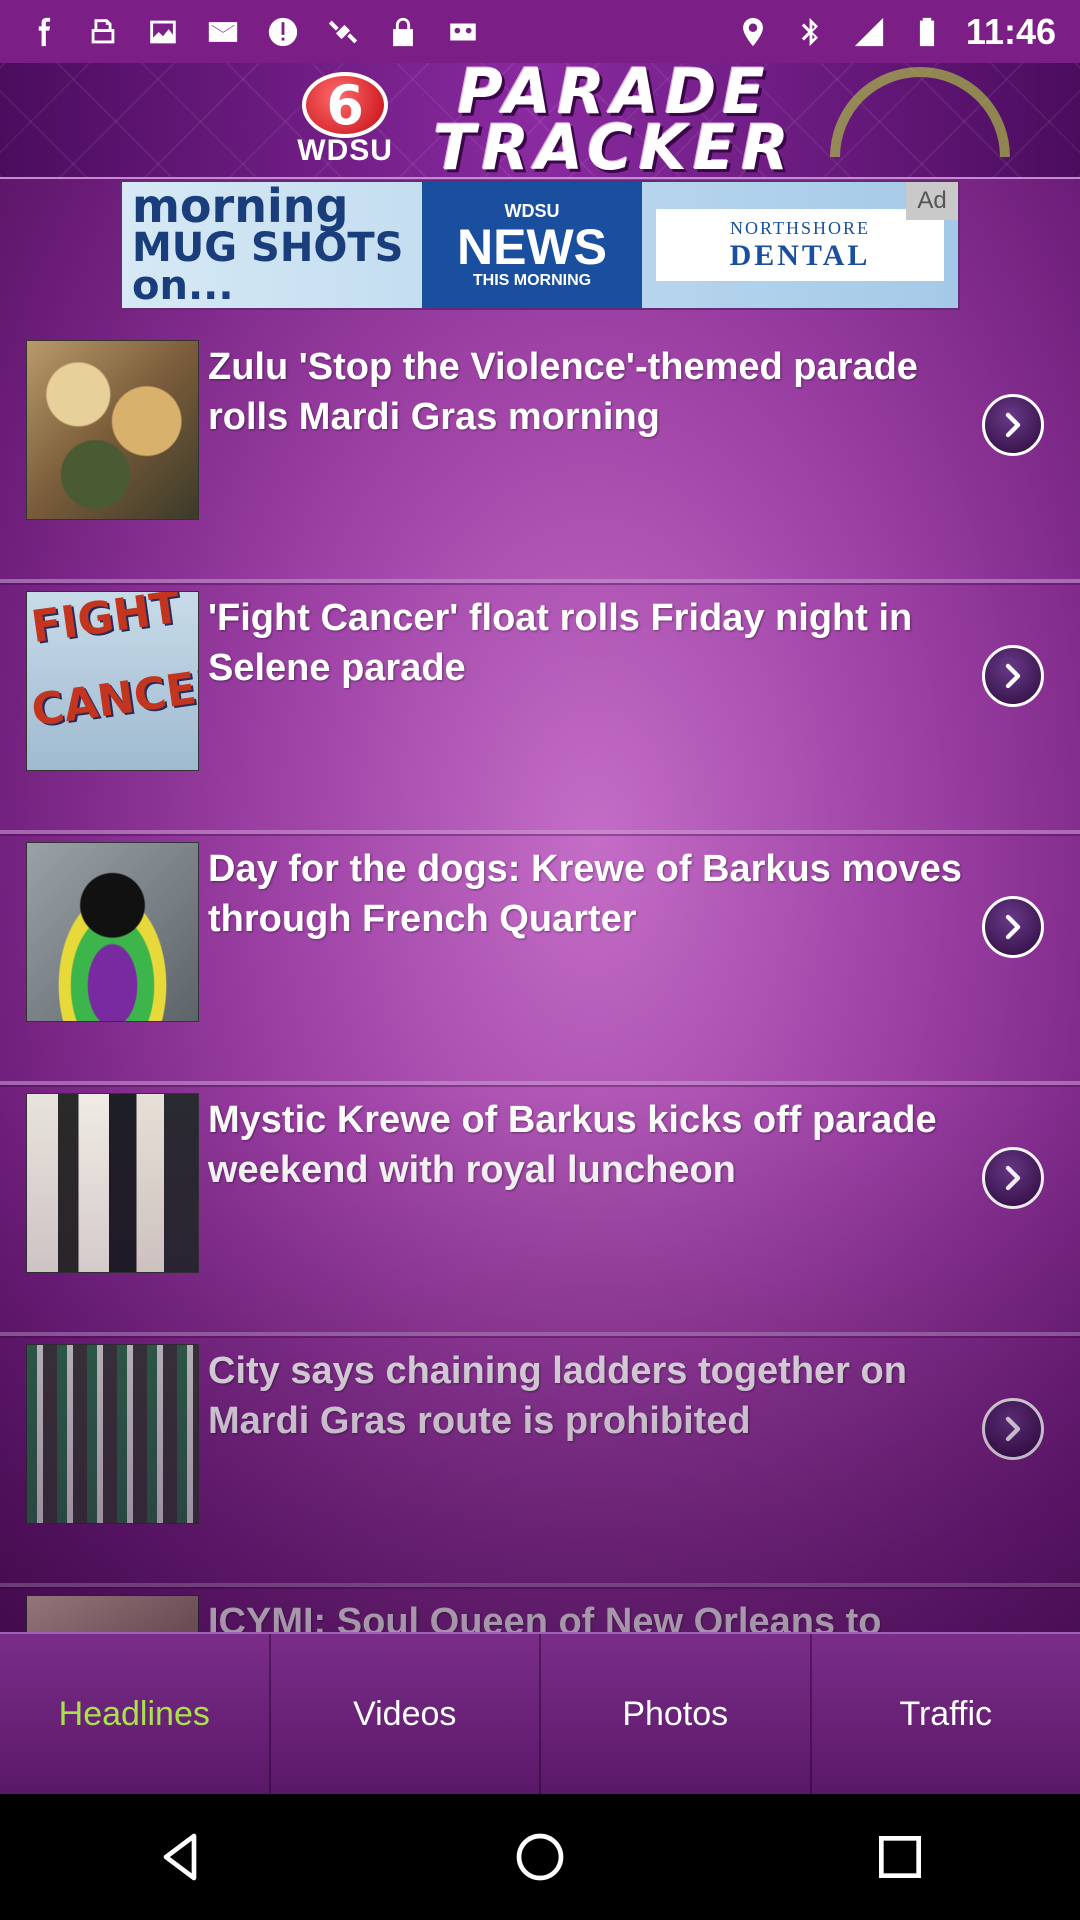 The width and height of the screenshot is (1080, 1920). Describe the element at coordinates (223, 32) in the screenshot. I see `mail-icon` at that location.